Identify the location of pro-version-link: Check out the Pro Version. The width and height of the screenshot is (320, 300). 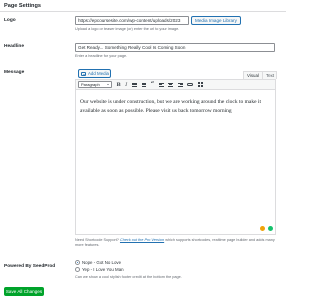
(142, 240).